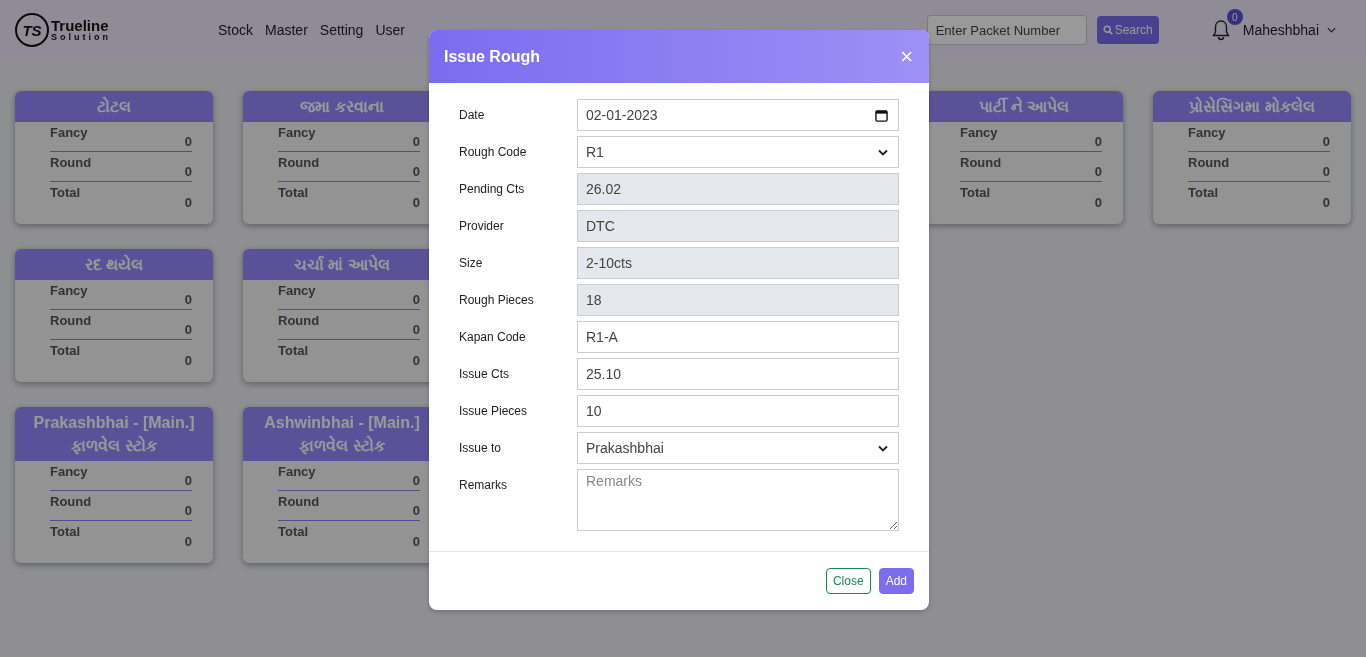 The height and width of the screenshot is (657, 1366). Describe the element at coordinates (484, 373) in the screenshot. I see `field-label: Issue Cts` at that location.